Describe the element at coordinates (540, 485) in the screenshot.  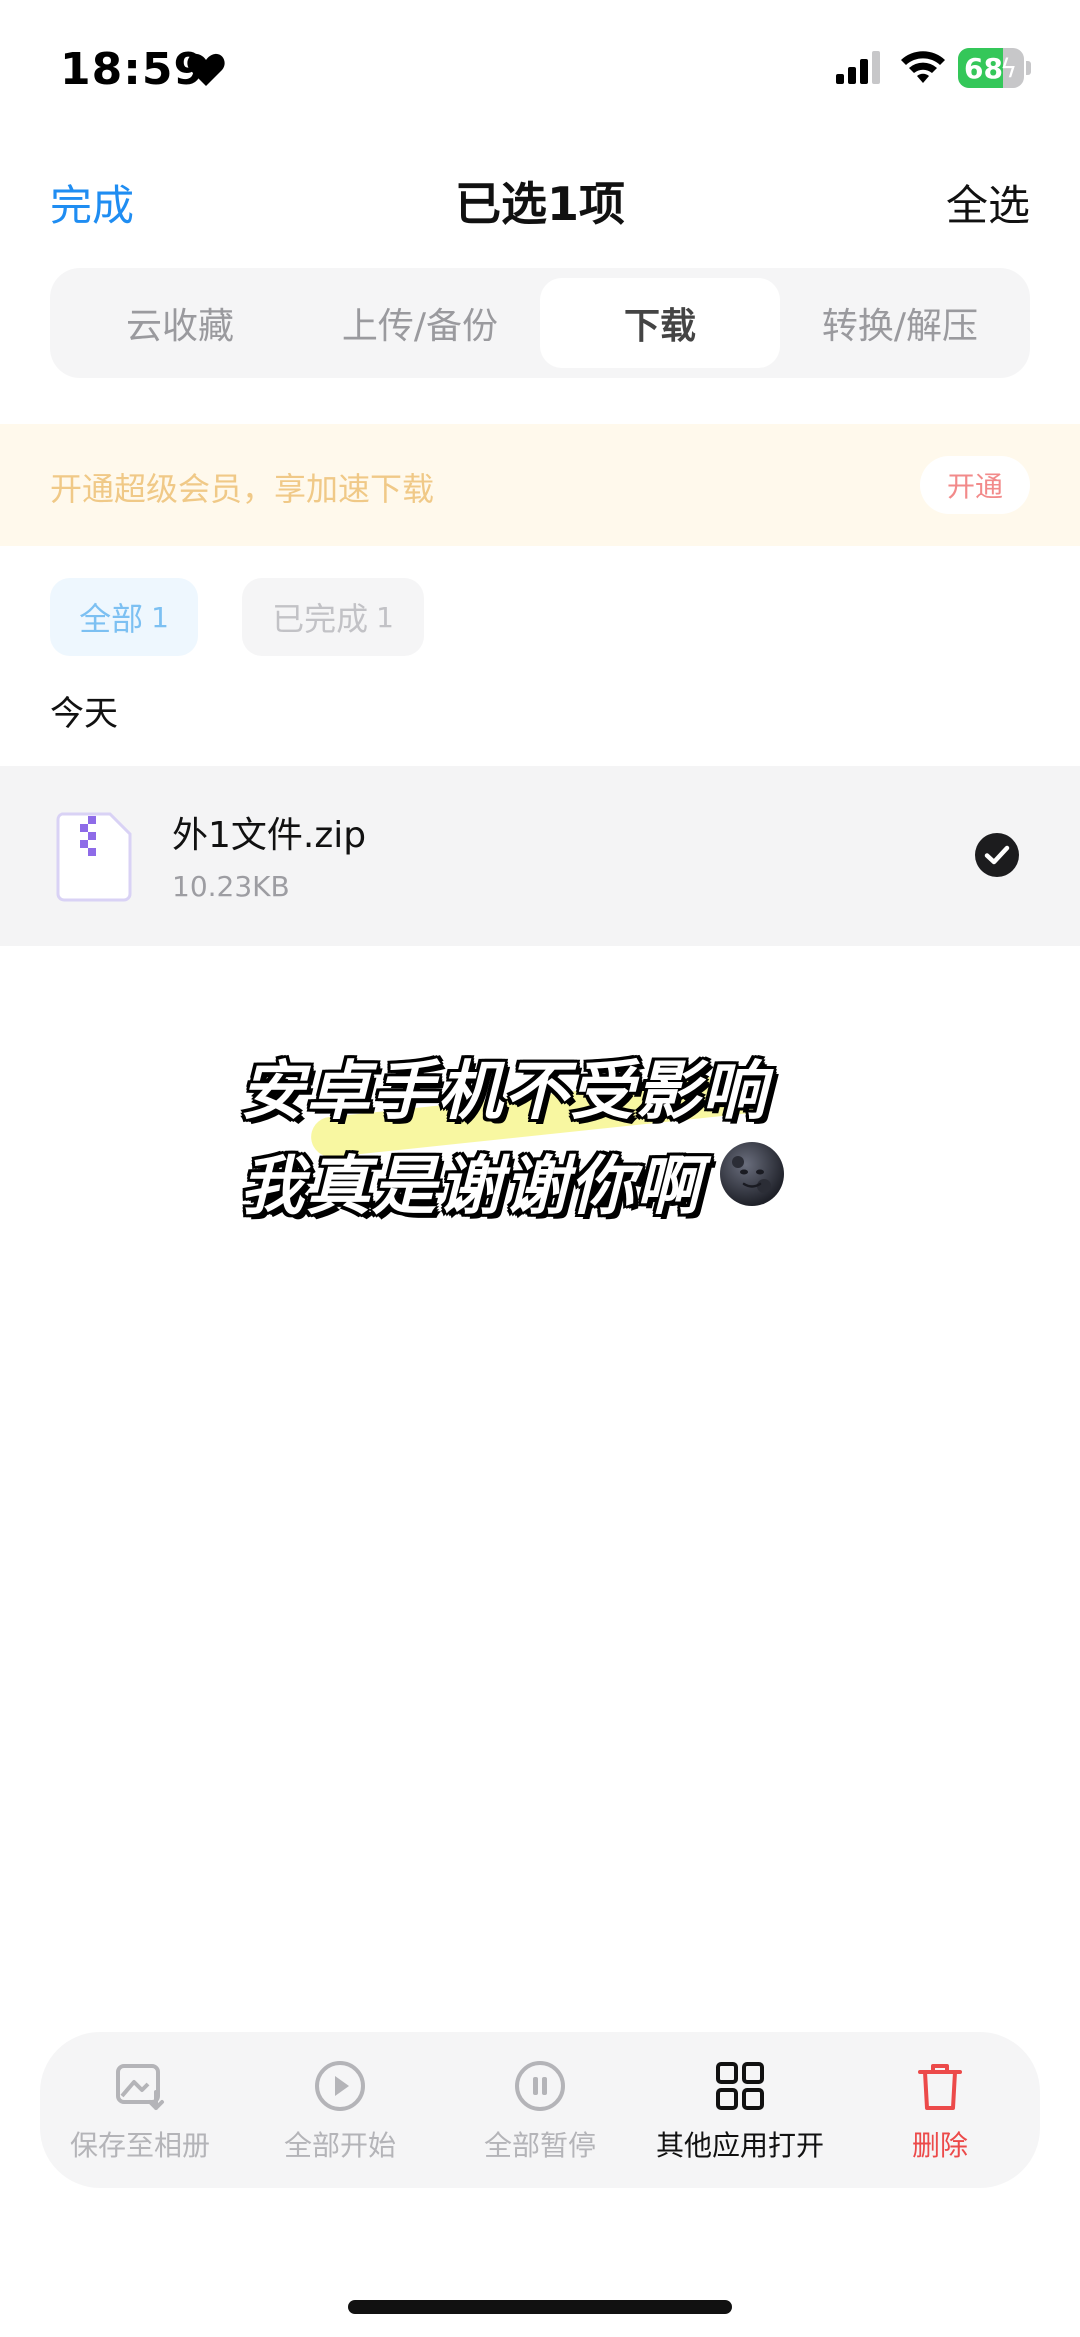
I see `vip-banner: 开通超级会员，享加速下载 开通` at that location.